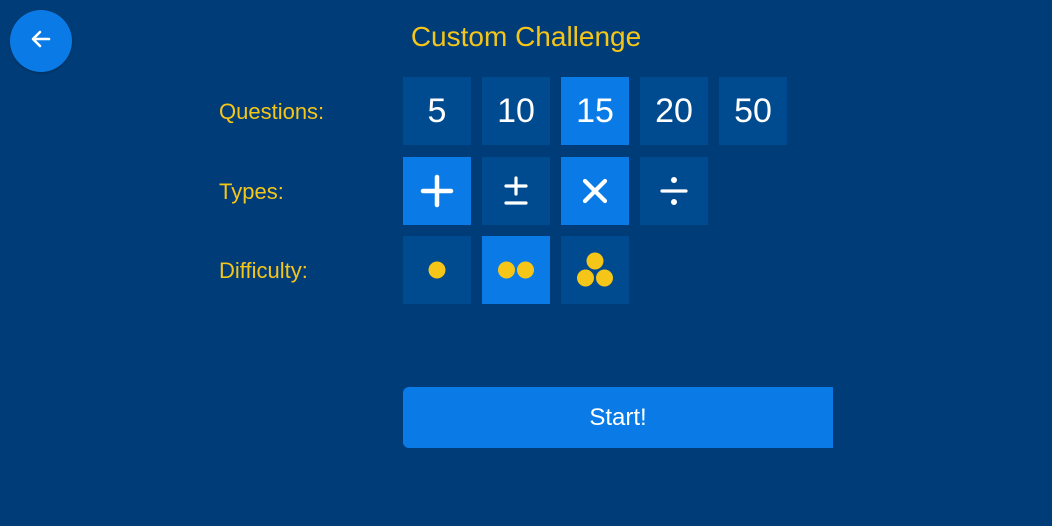 This screenshot has width=1052, height=526. I want to click on questions-option-value: 15, so click(595, 110).